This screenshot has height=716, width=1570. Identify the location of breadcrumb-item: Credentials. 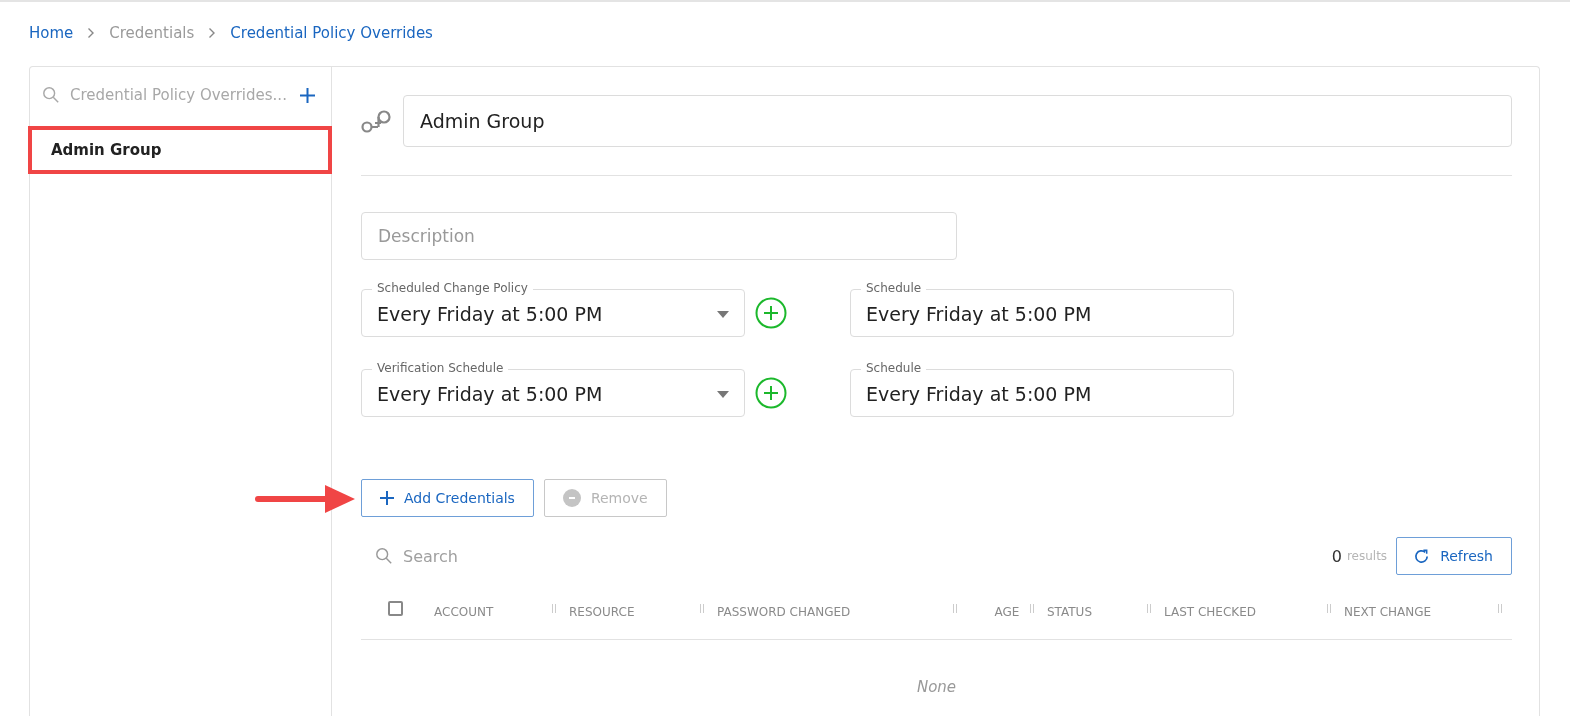
(152, 33).